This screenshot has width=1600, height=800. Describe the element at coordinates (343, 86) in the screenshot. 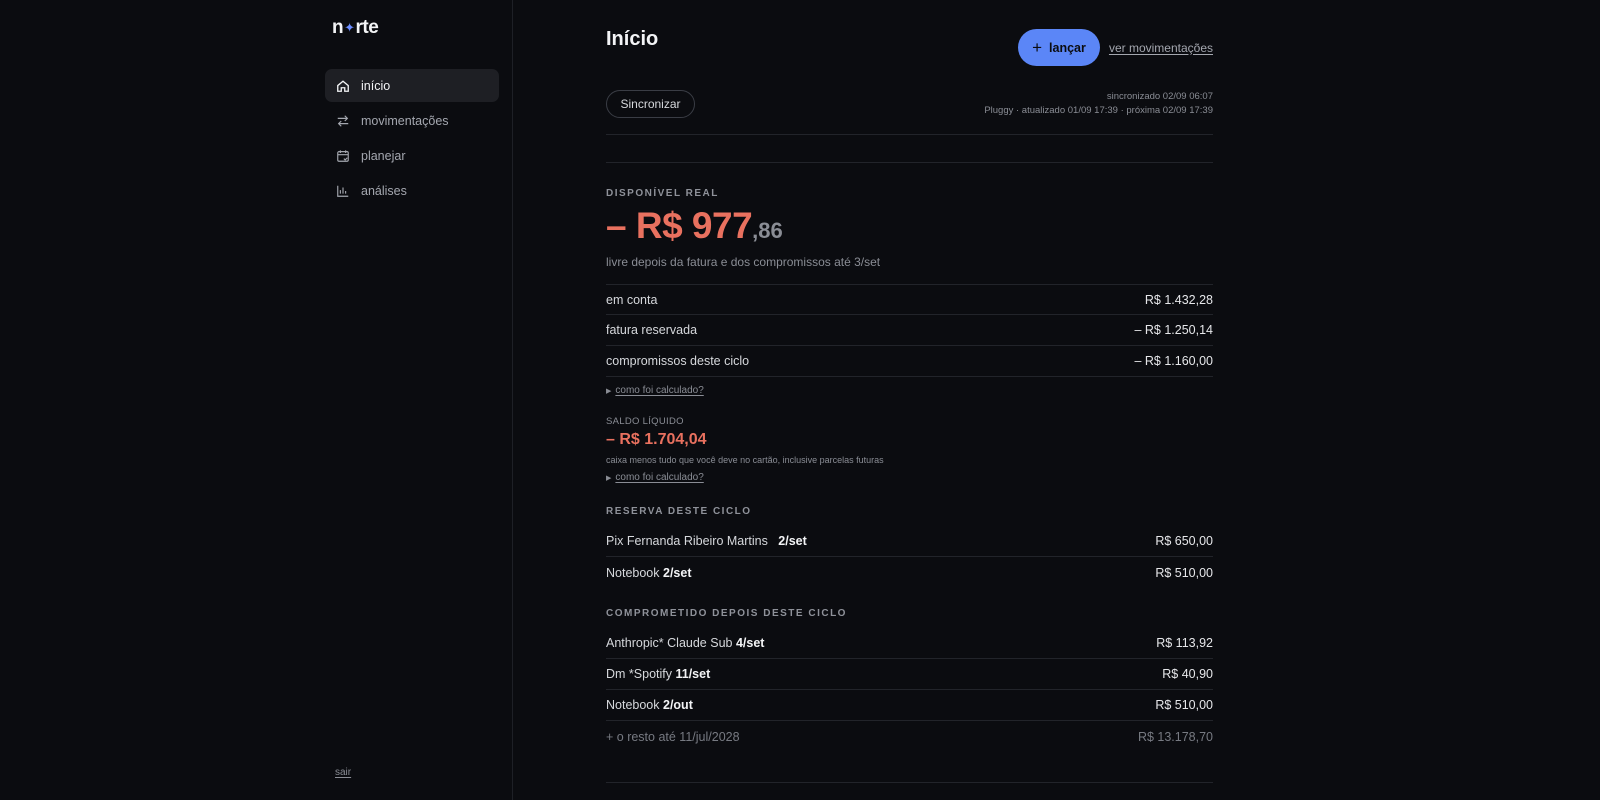

I see `home-icon` at that location.